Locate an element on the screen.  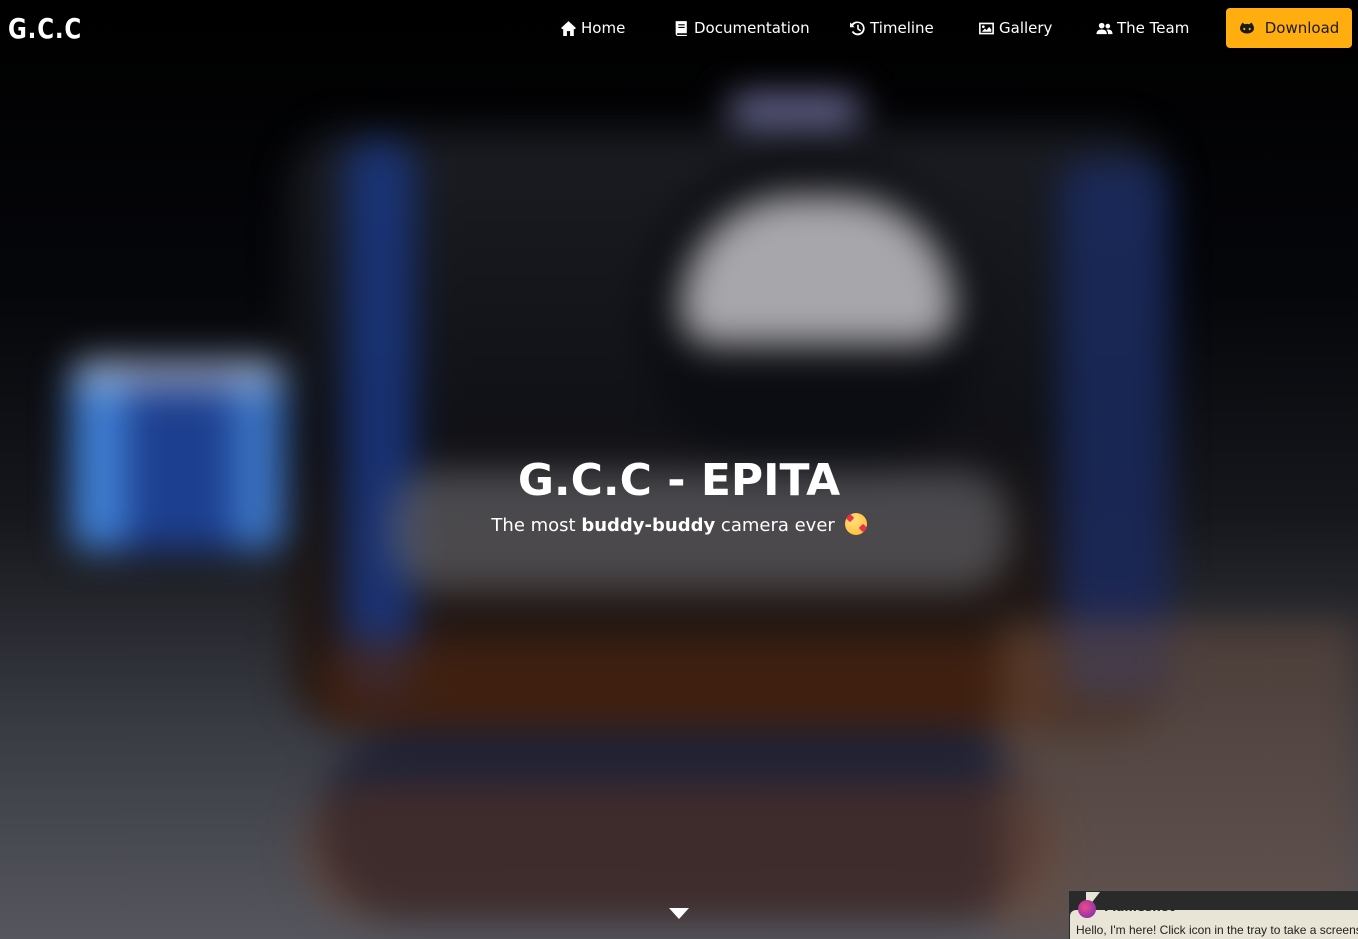
download-label: Download is located at coordinates (1302, 28).